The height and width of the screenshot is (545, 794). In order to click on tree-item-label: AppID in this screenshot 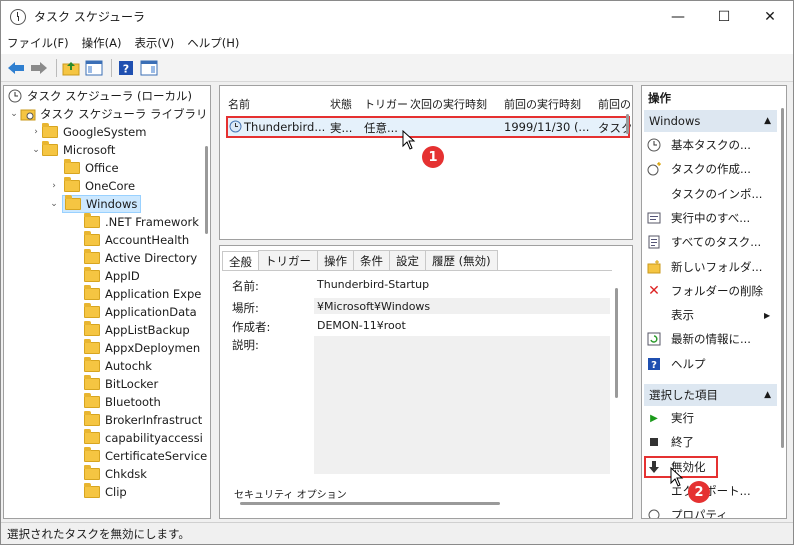, I will do `click(122, 276)`.